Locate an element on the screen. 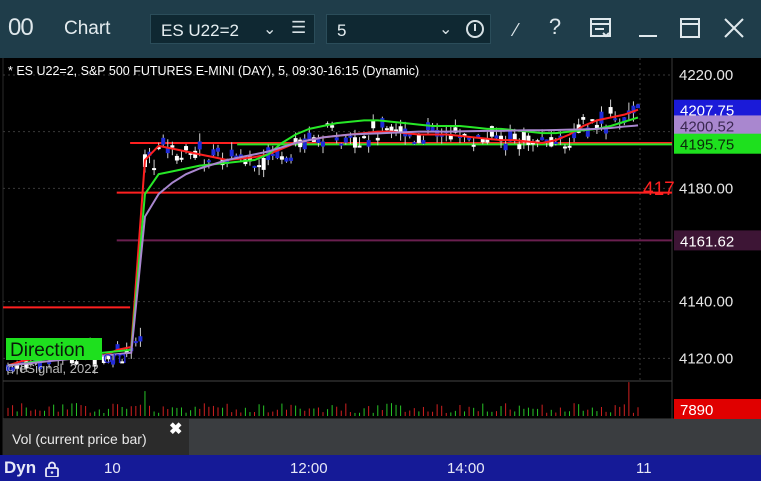 The width and height of the screenshot is (761, 481). level-label: 417 is located at coordinates (659, 189).